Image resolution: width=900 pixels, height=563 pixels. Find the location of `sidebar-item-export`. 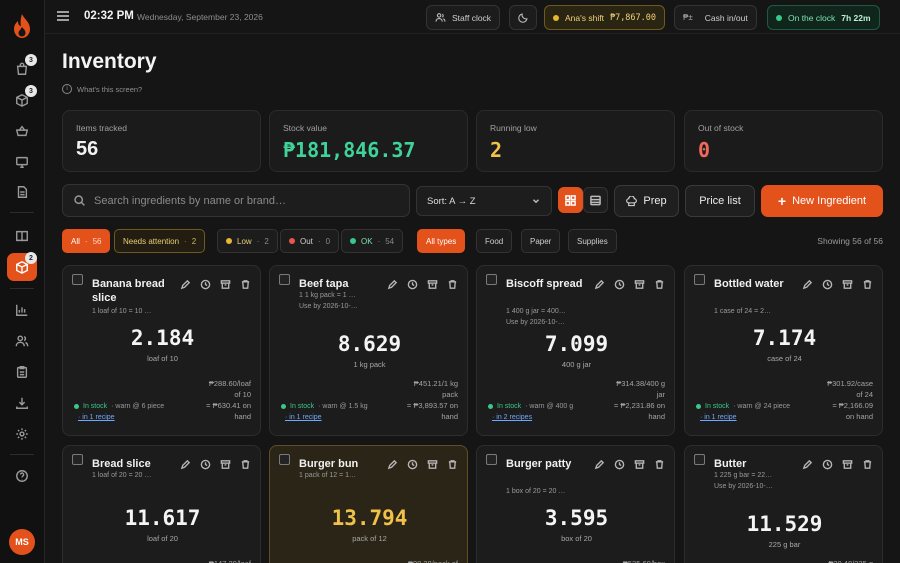

sidebar-item-export is located at coordinates (22, 403).